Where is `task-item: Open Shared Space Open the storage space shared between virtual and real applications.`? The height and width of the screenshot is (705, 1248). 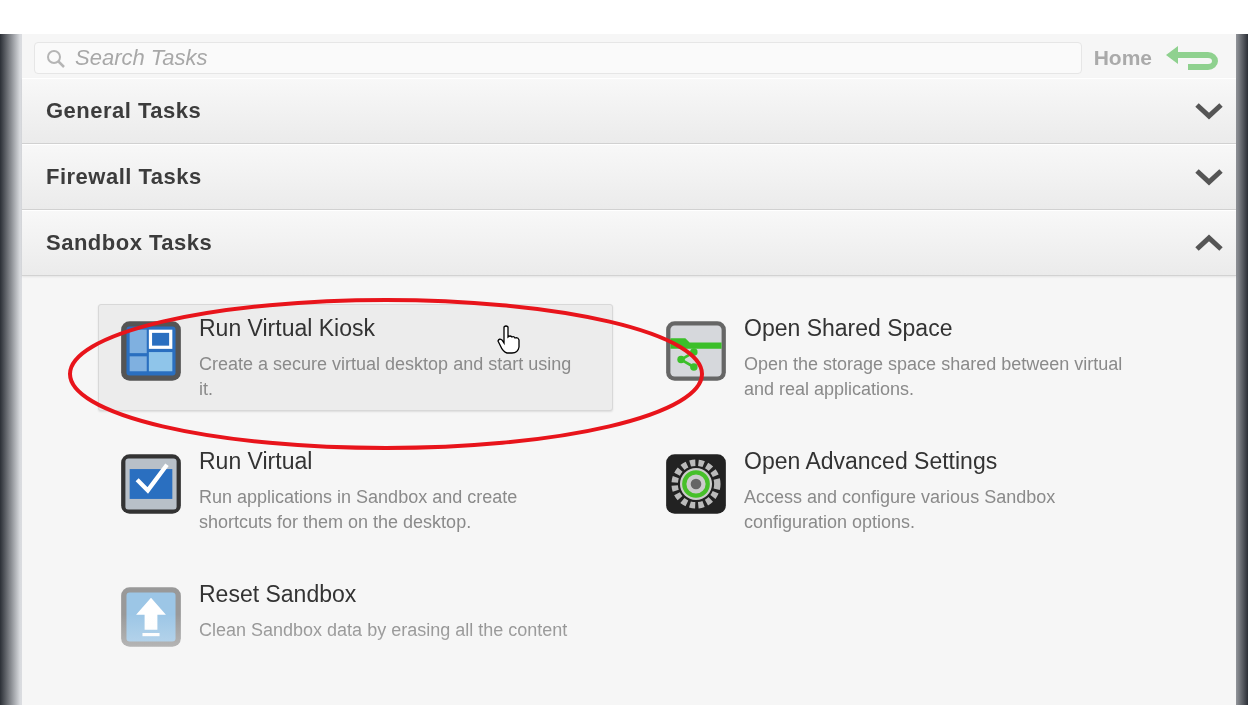
task-item: Open Shared Space Open the storage space shared between virtual and real applications. is located at coordinates (915, 357).